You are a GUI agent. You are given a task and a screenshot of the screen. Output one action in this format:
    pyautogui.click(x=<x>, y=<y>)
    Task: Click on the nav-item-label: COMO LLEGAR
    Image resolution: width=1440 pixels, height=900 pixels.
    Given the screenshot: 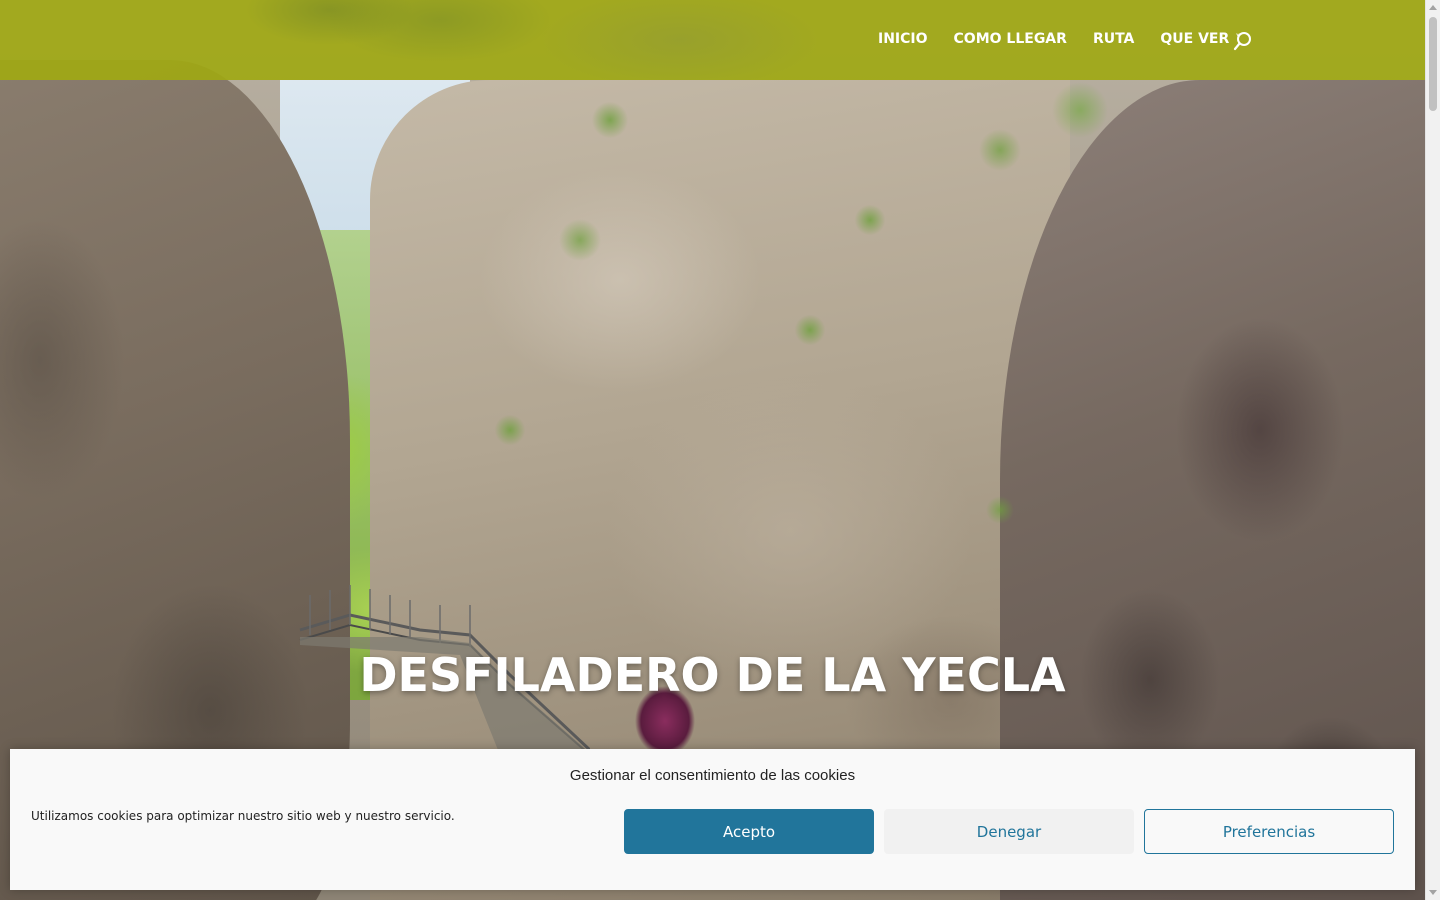 What is the action you would take?
    pyautogui.click(x=1010, y=39)
    